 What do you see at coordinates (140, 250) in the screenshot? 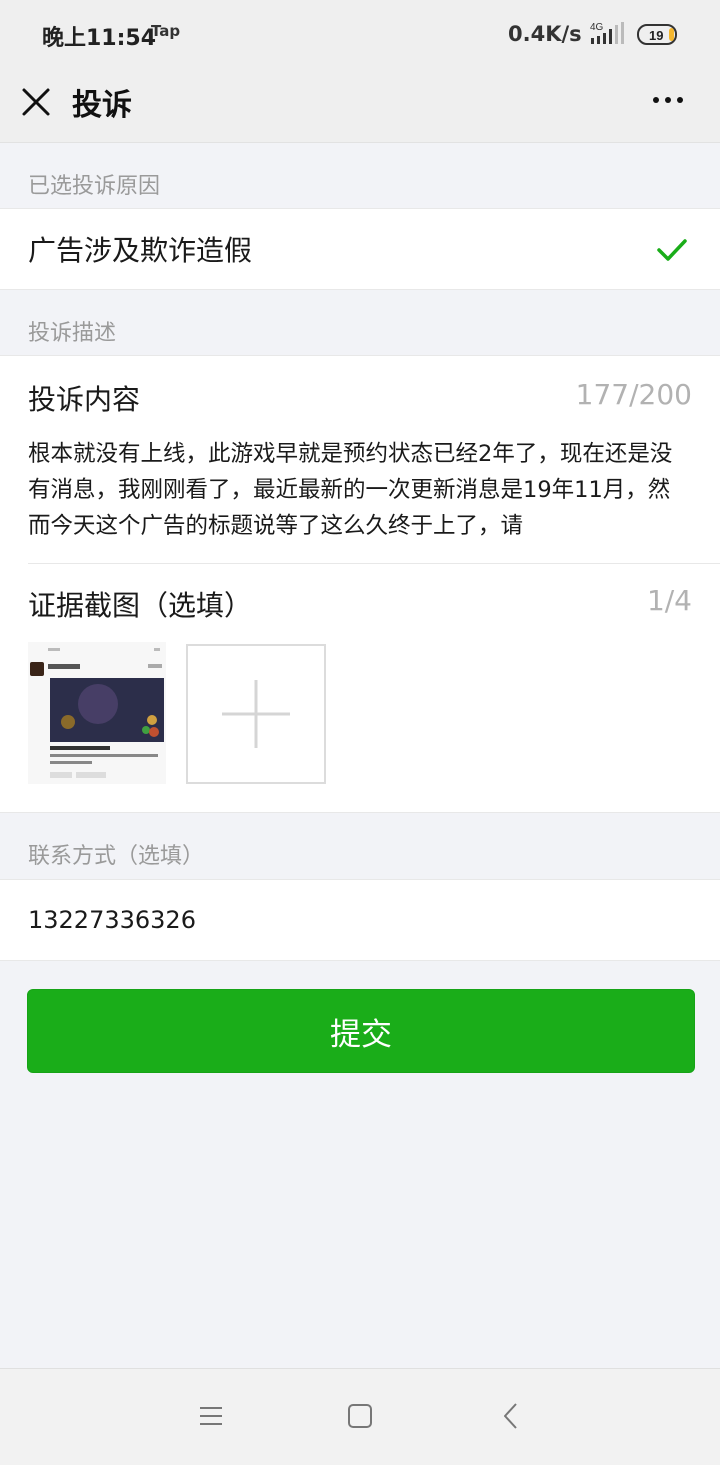
I see `selected-reason-text: 广告涉及欺诈造假` at bounding box center [140, 250].